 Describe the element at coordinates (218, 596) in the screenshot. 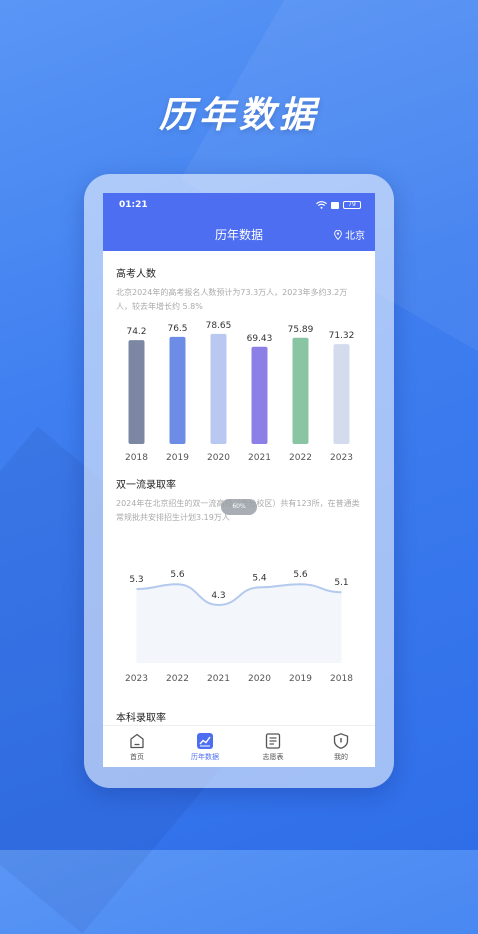

I see `point-value-label: 4.3` at that location.